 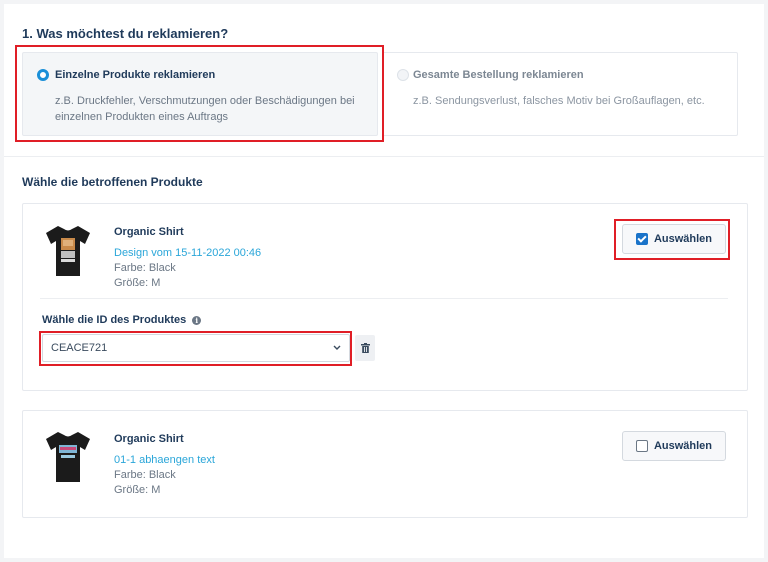 I want to click on product-id-label-row: Wähle die ID des Produktes i, so click(x=122, y=320).